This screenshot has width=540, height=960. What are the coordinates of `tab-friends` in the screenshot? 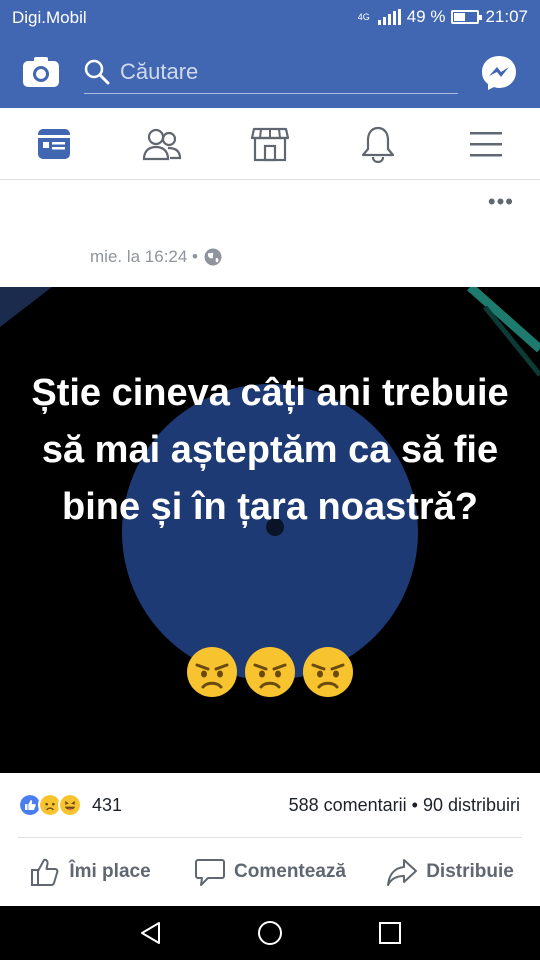 It's located at (162, 143).